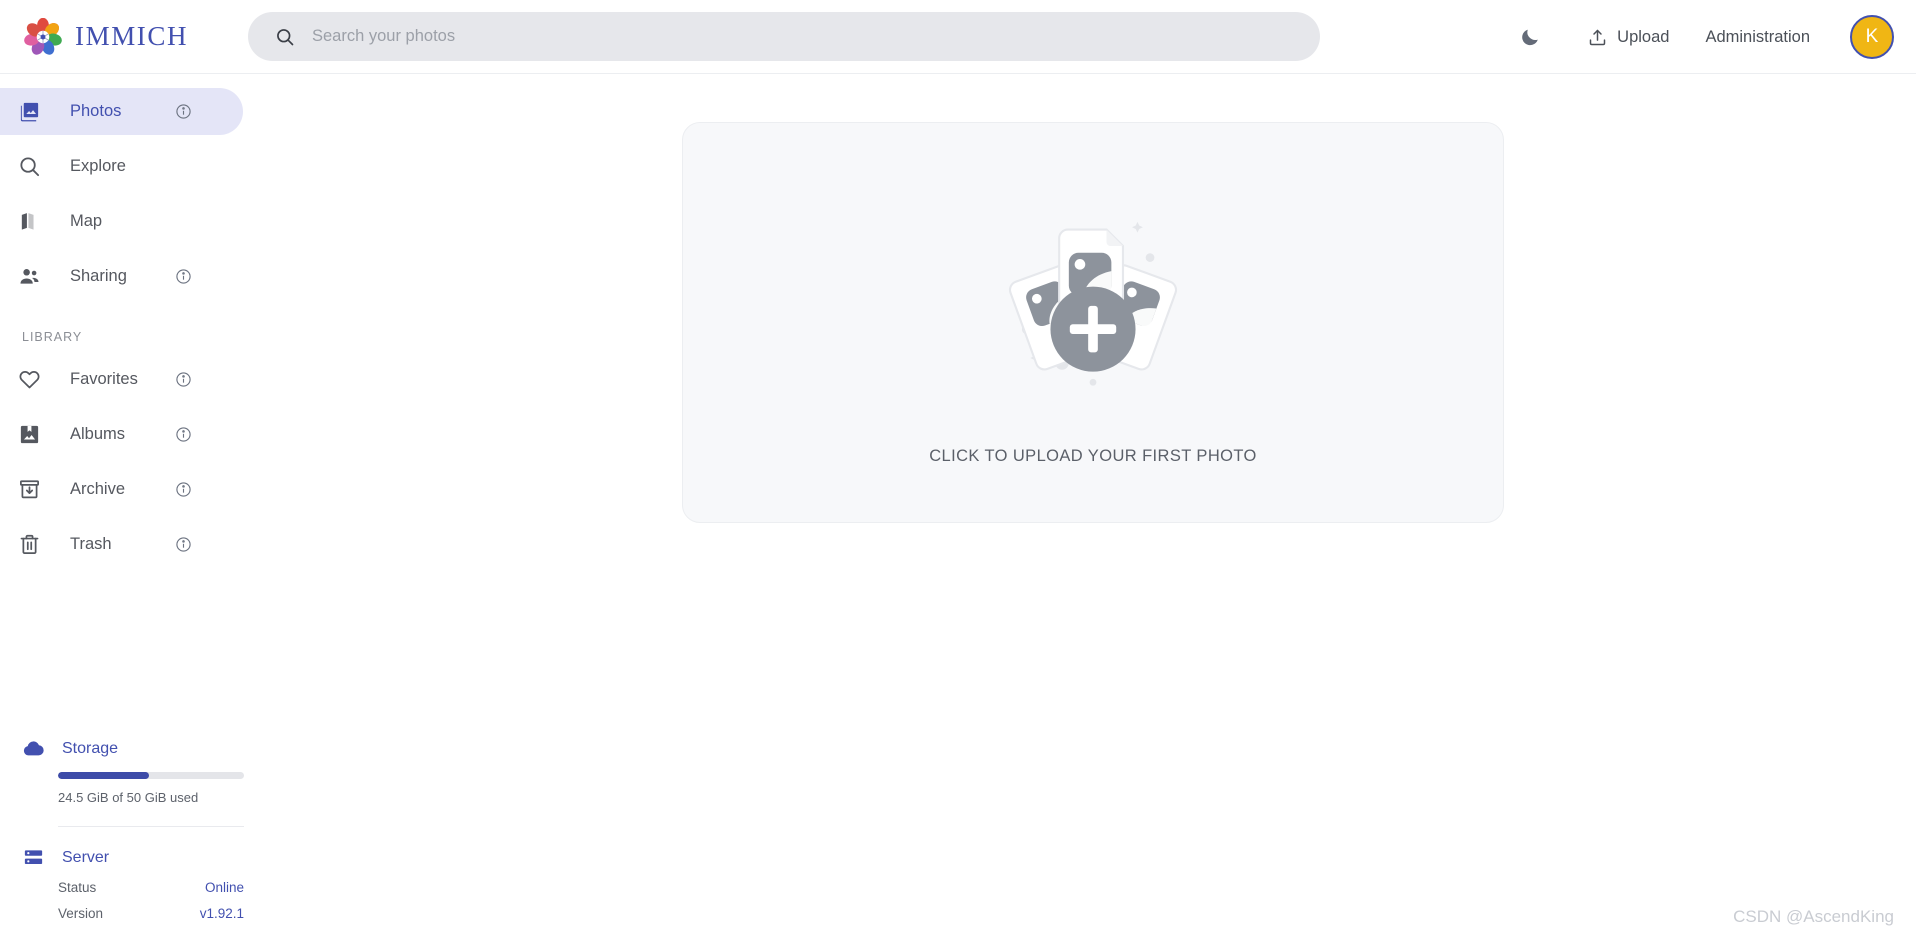 The height and width of the screenshot is (943, 1916). Describe the element at coordinates (29, 544) in the screenshot. I see `trash-icon` at that location.